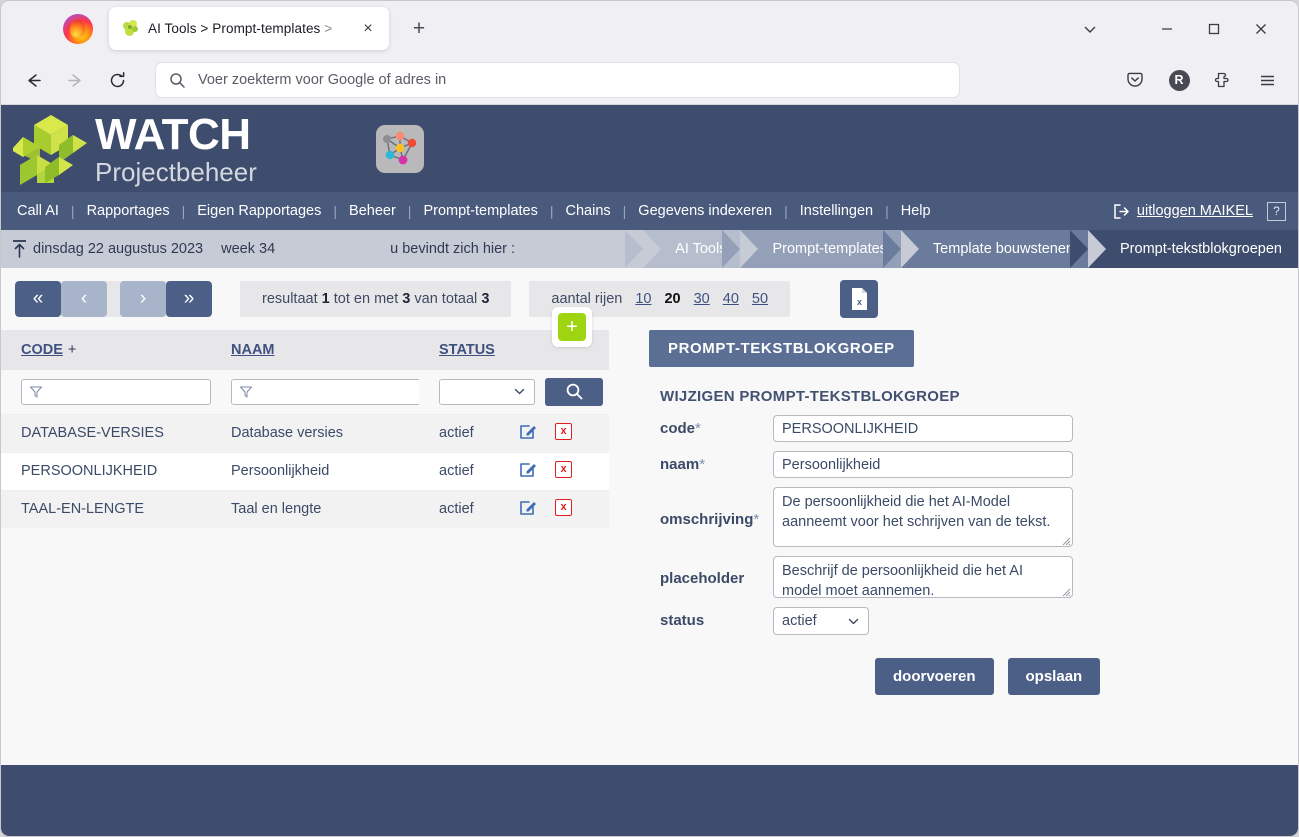  Describe the element at coordinates (480, 211) in the screenshot. I see `menu-item-prompt-templates: Prompt-templates` at that location.